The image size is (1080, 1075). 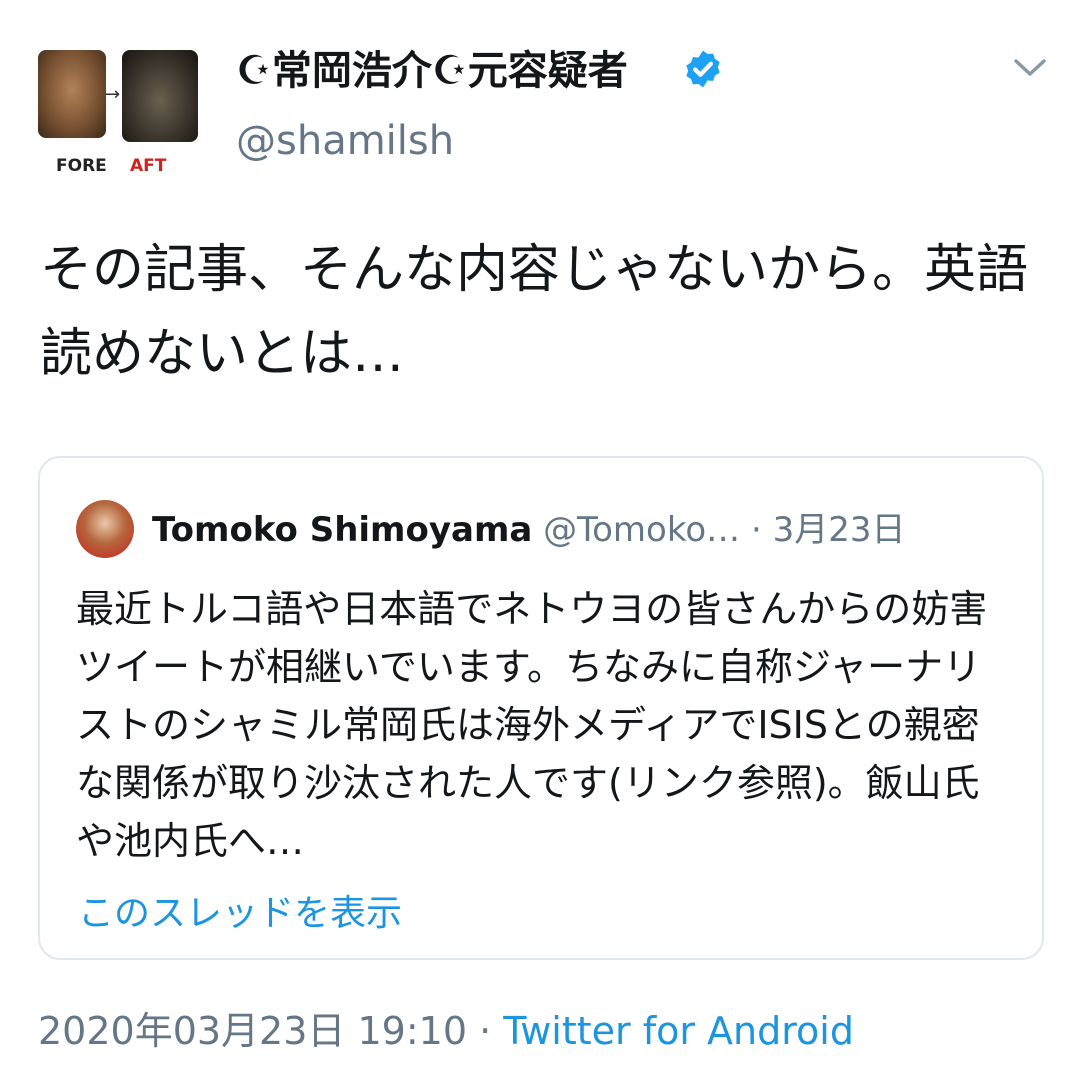 I want to click on avatar-before-photo, so click(x=72, y=94).